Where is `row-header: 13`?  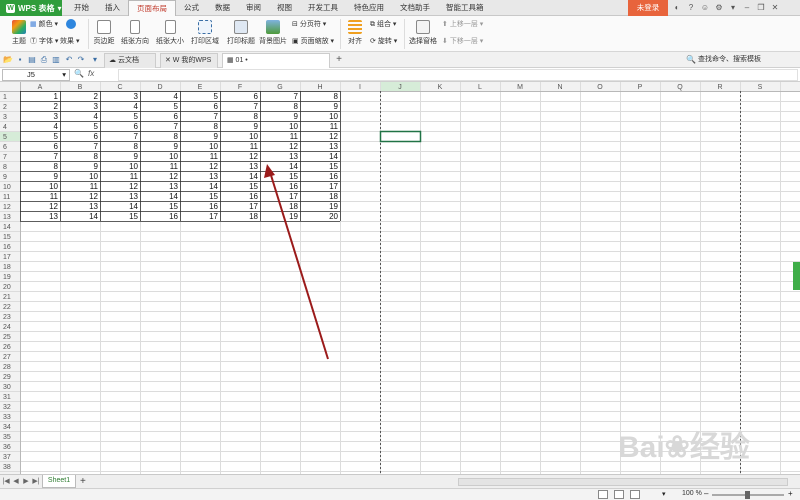 row-header: 13 is located at coordinates (7, 217).